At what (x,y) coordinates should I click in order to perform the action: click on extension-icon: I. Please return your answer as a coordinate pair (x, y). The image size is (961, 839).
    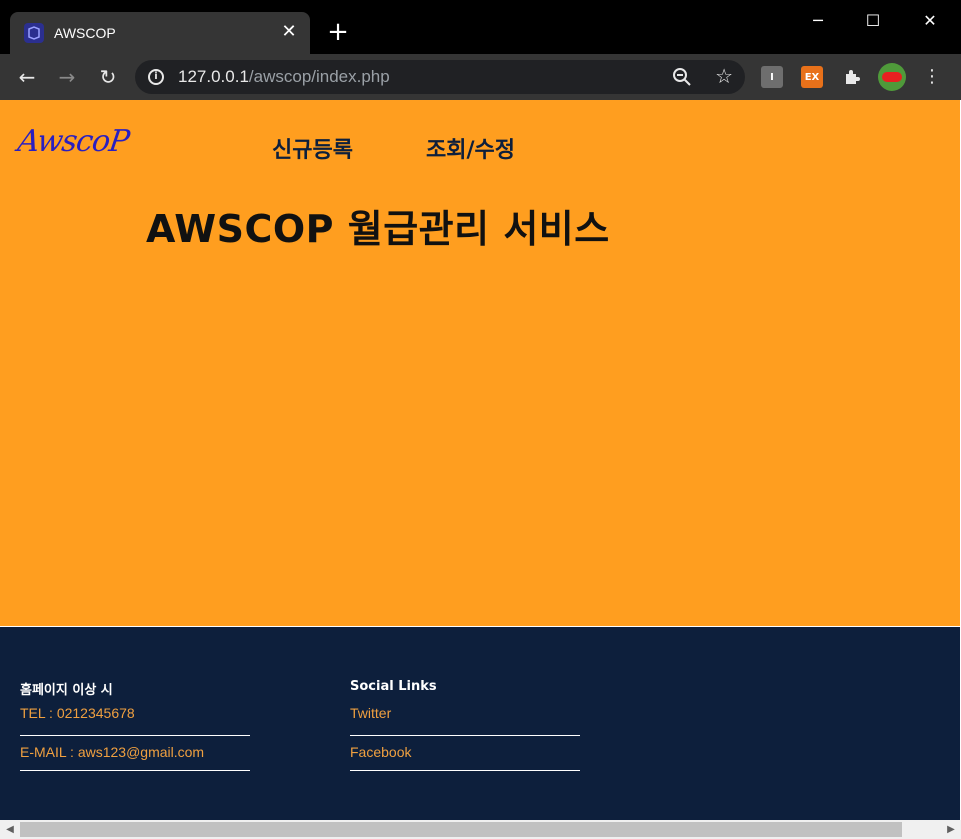
    Looking at the image, I should click on (772, 77).